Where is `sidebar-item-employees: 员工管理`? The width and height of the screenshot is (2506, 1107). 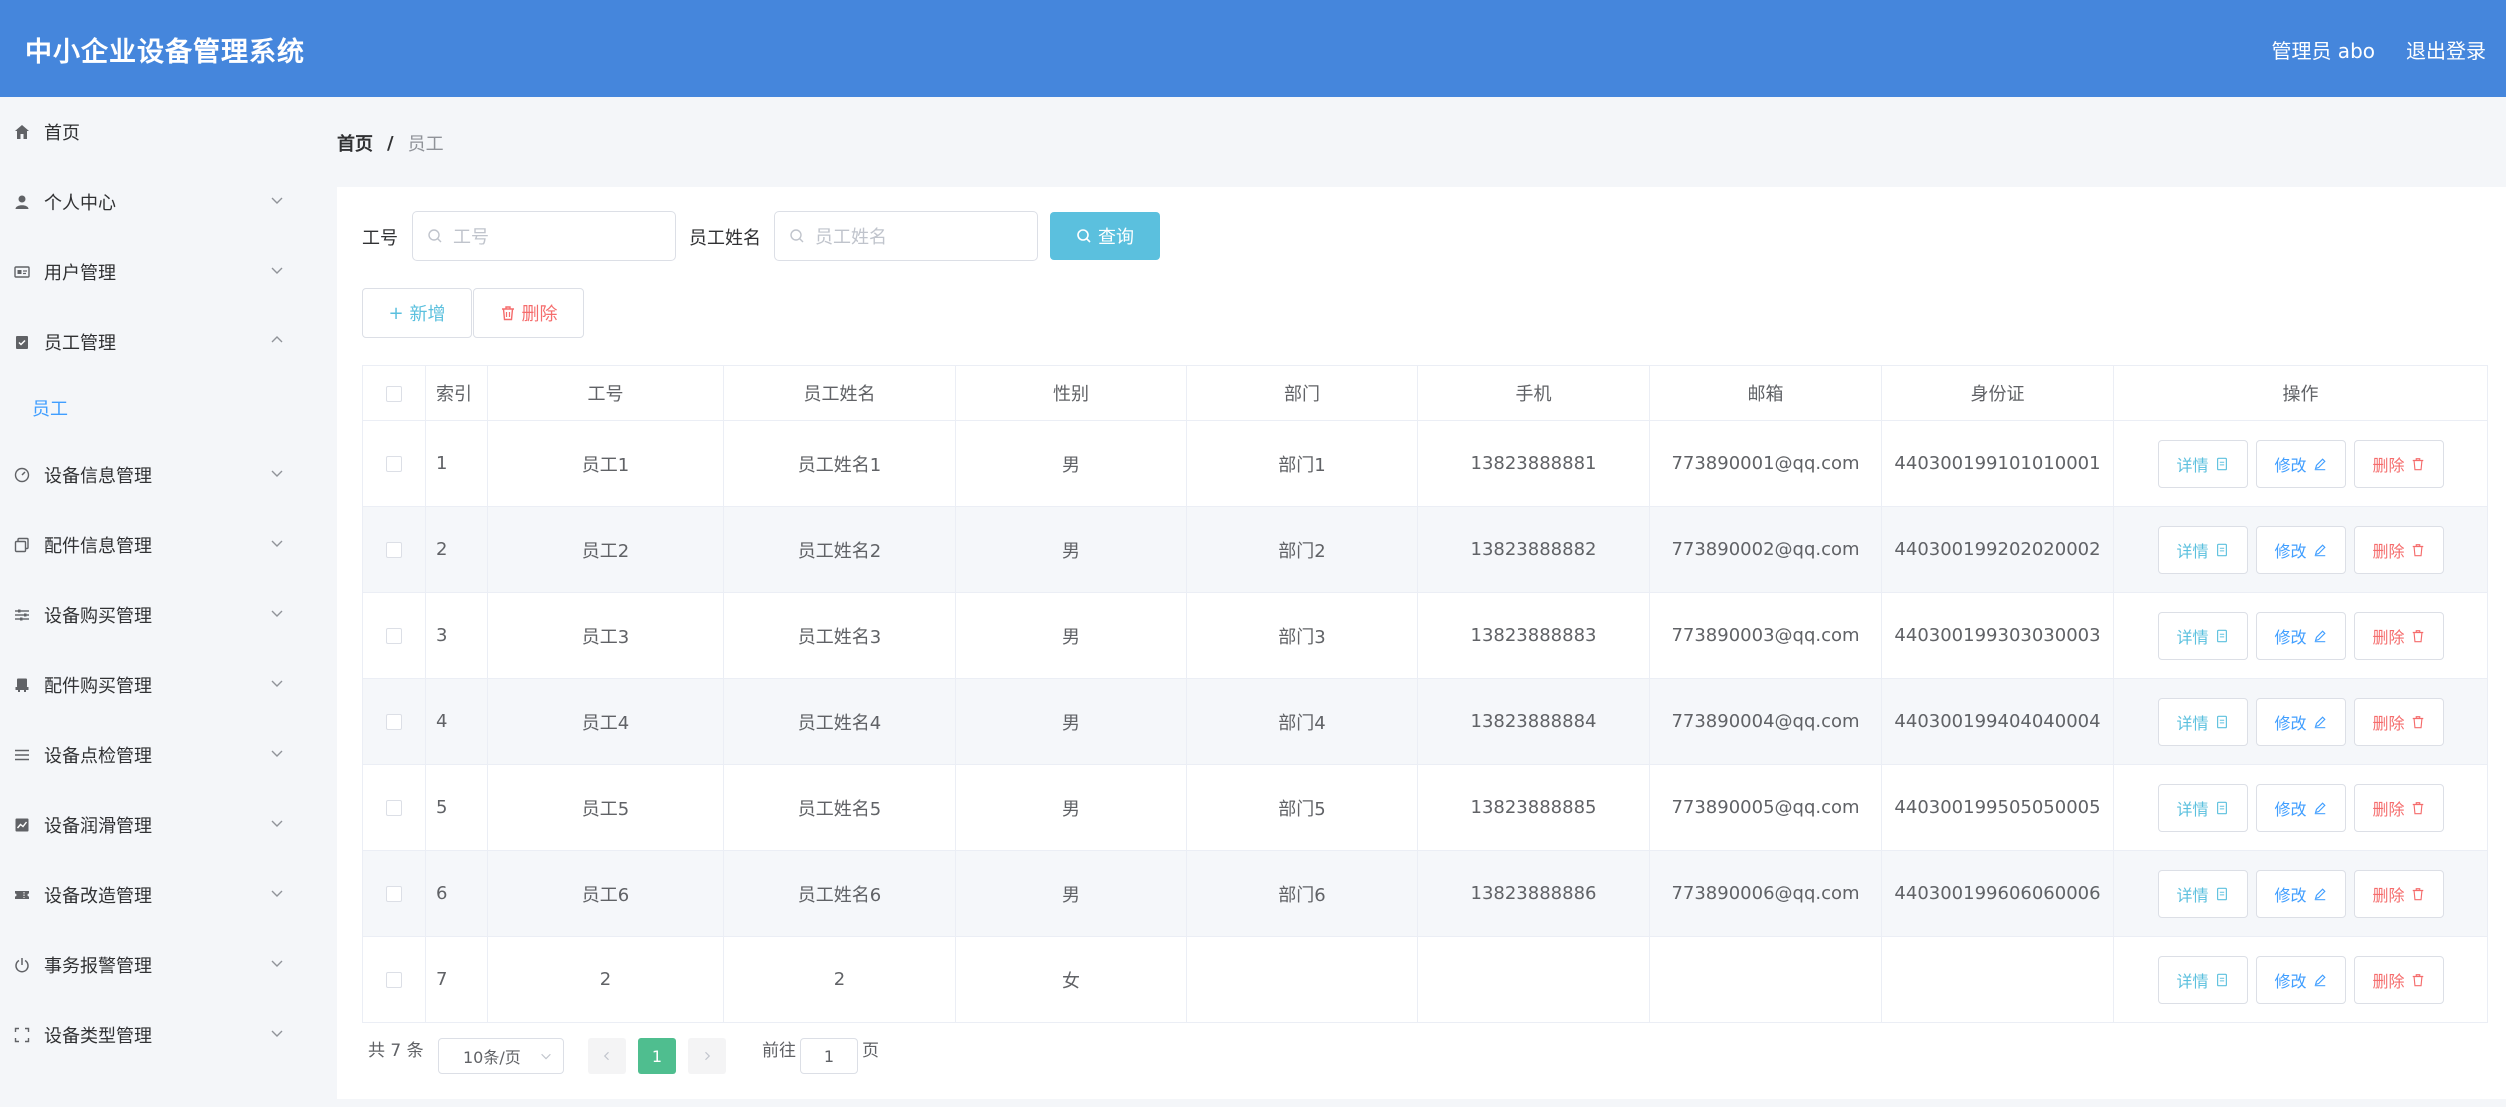 sidebar-item-employees: 员工管理 is located at coordinates (152, 342).